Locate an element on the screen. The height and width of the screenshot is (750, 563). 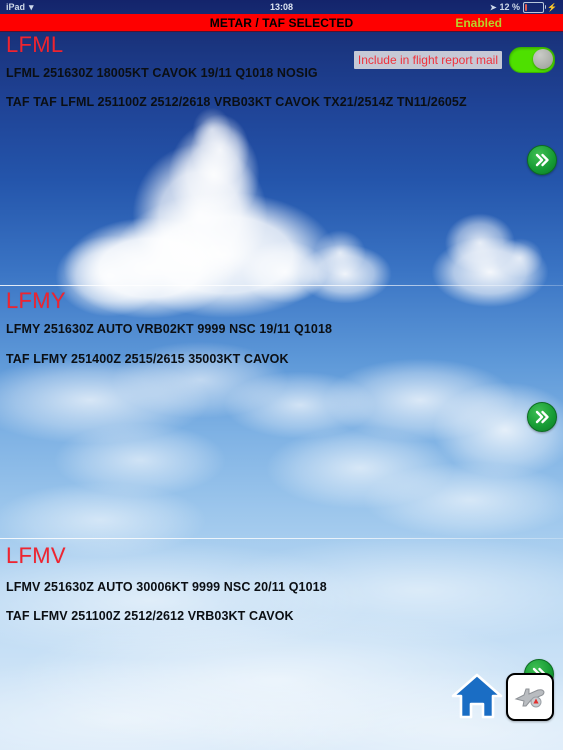
airplane-icon is located at coordinates (529, 698).